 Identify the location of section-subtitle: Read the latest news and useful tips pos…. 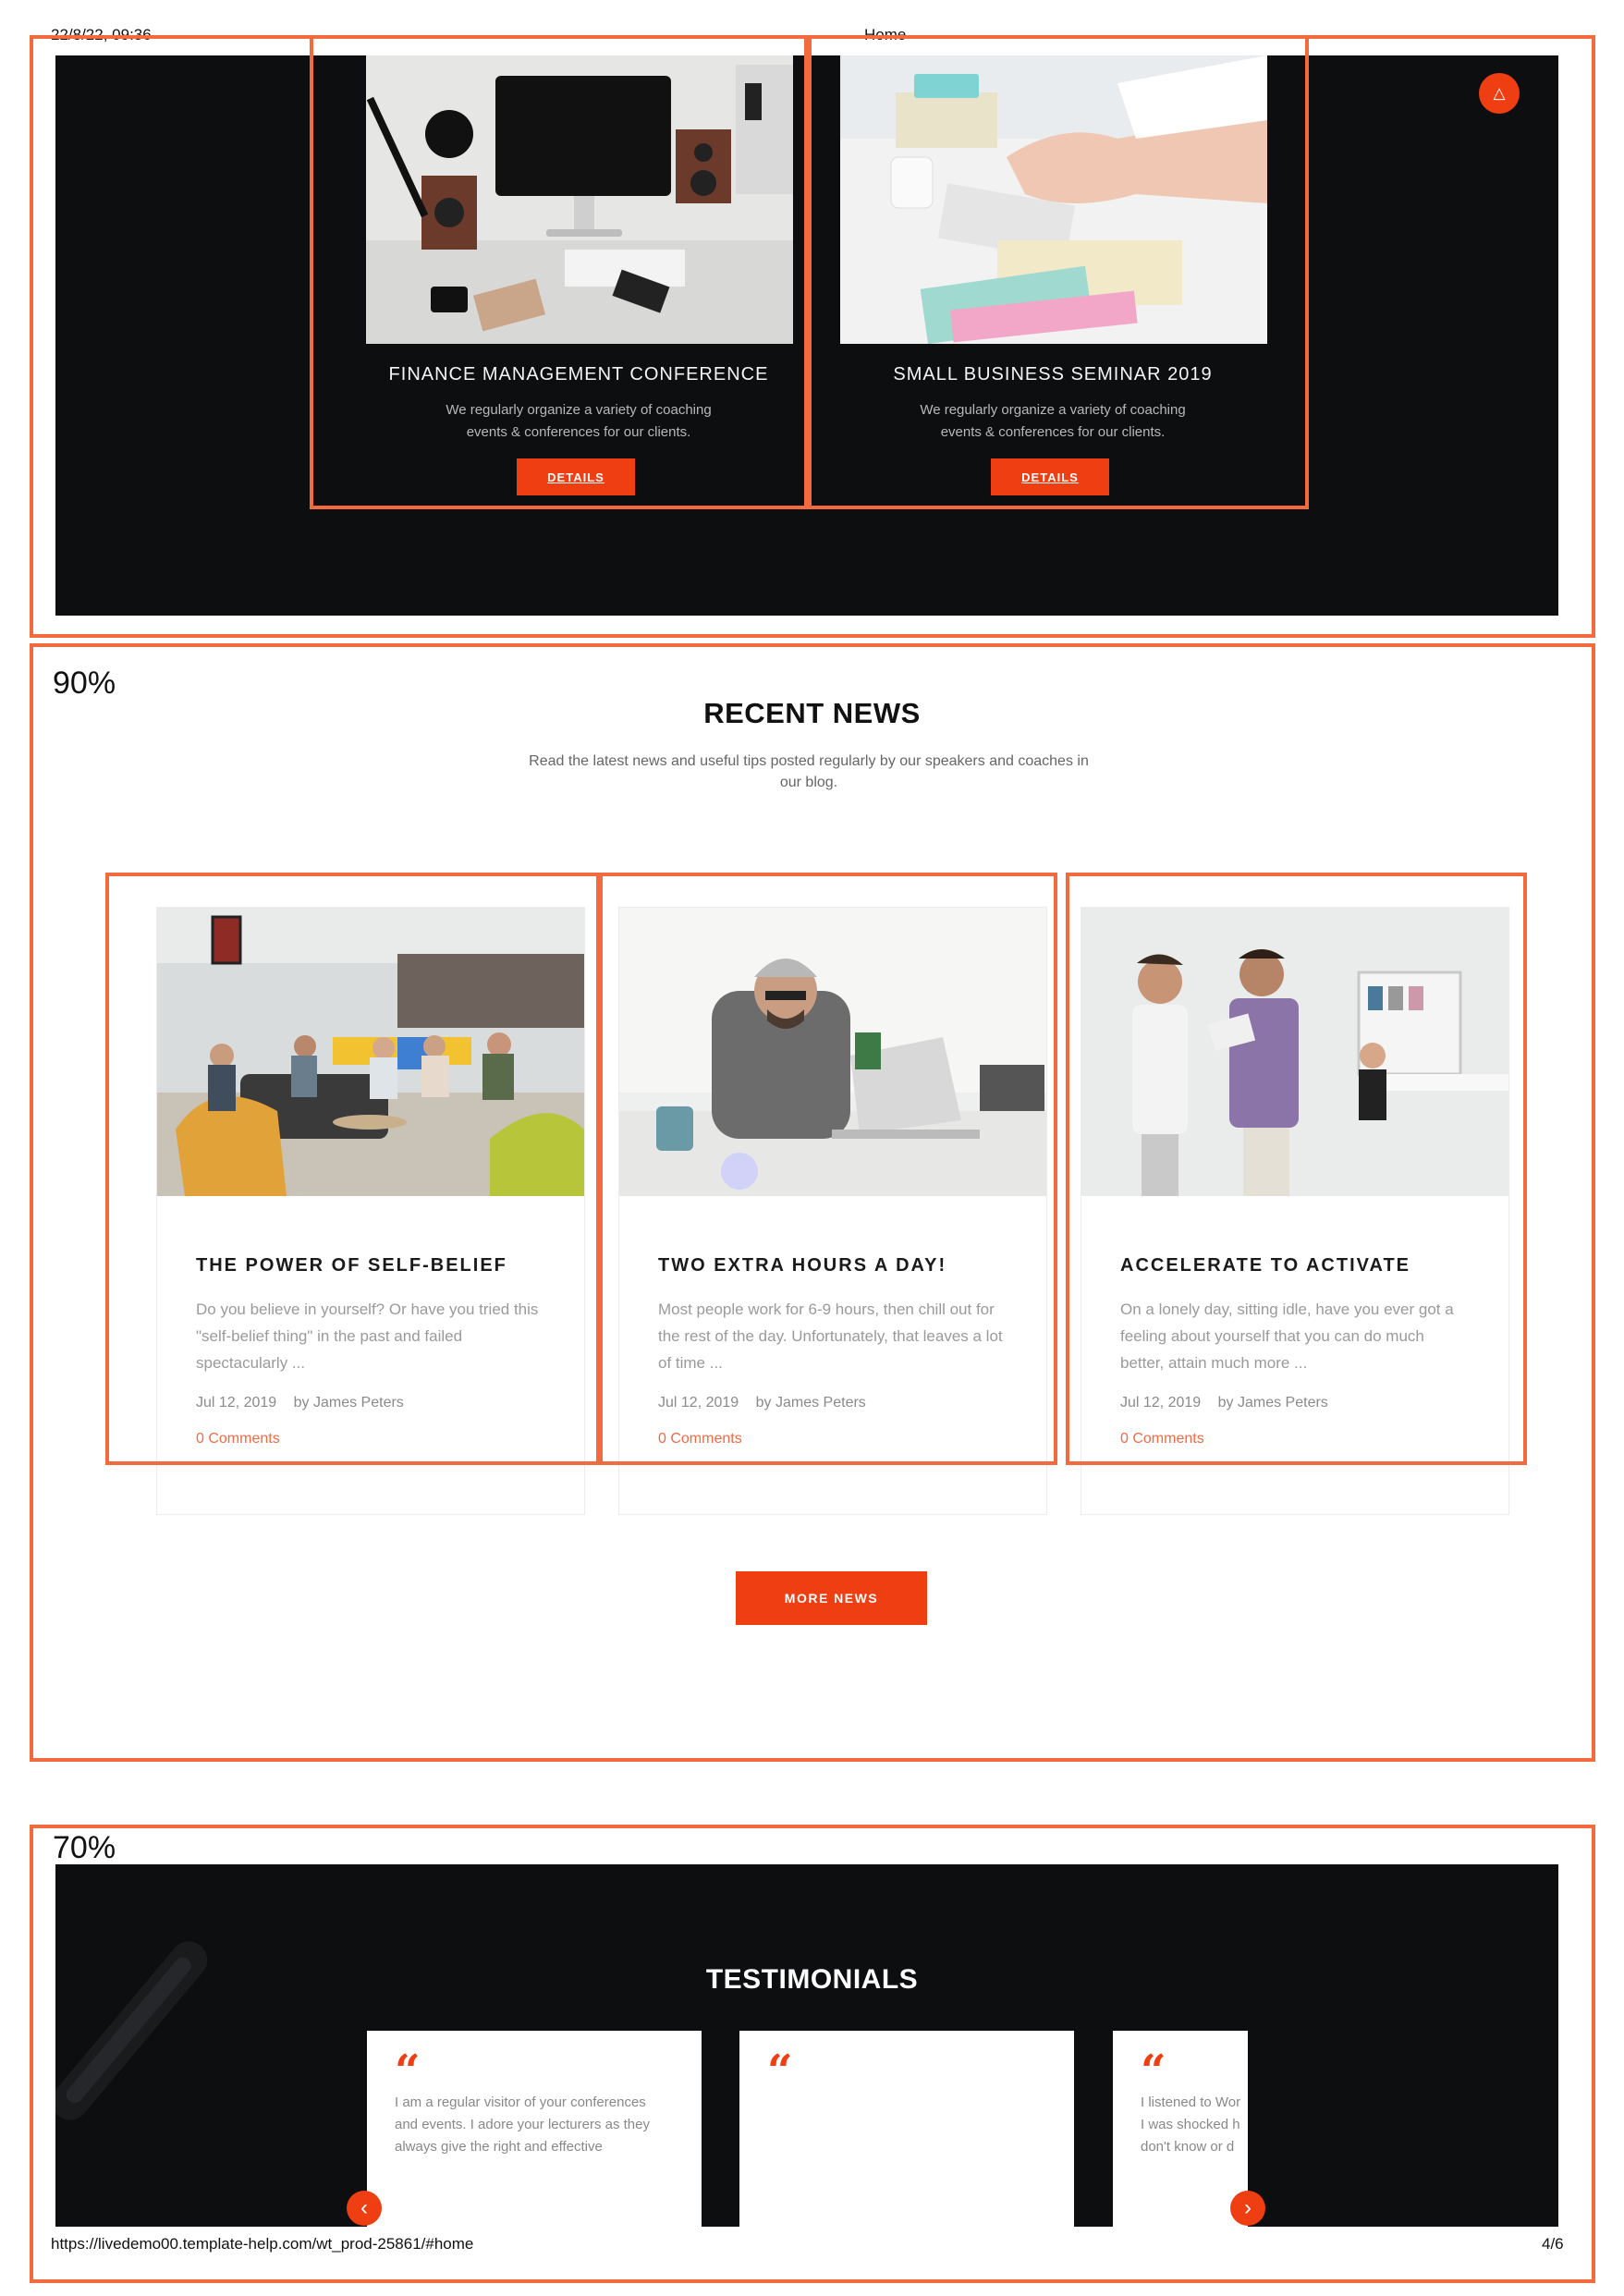
(809, 772).